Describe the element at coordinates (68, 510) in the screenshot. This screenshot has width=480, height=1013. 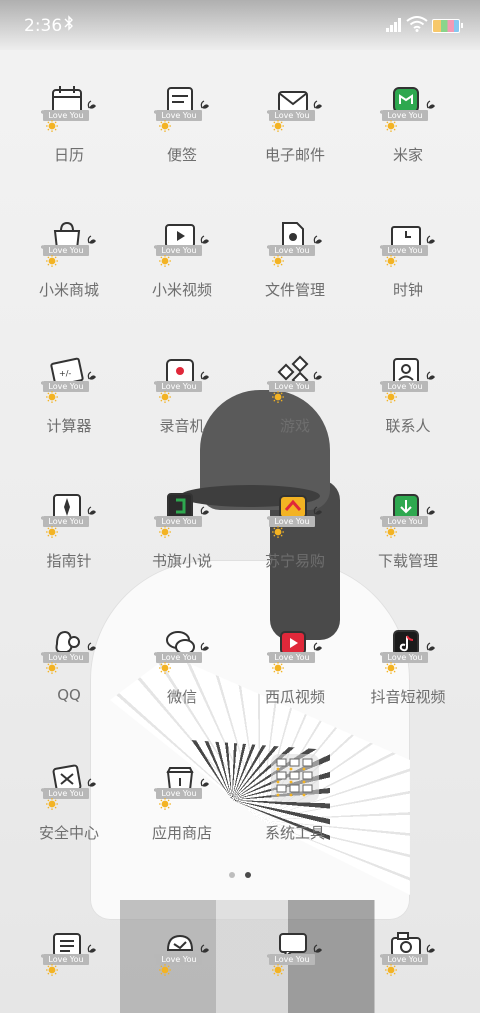
I see `compass-icon` at that location.